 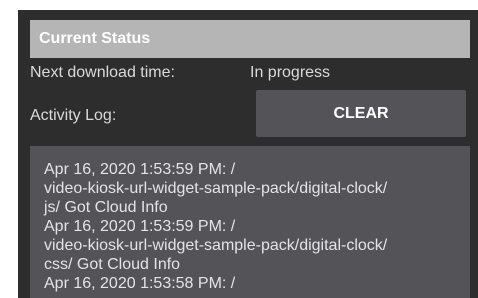 I want to click on next-download-value: In progress, so click(x=290, y=72).